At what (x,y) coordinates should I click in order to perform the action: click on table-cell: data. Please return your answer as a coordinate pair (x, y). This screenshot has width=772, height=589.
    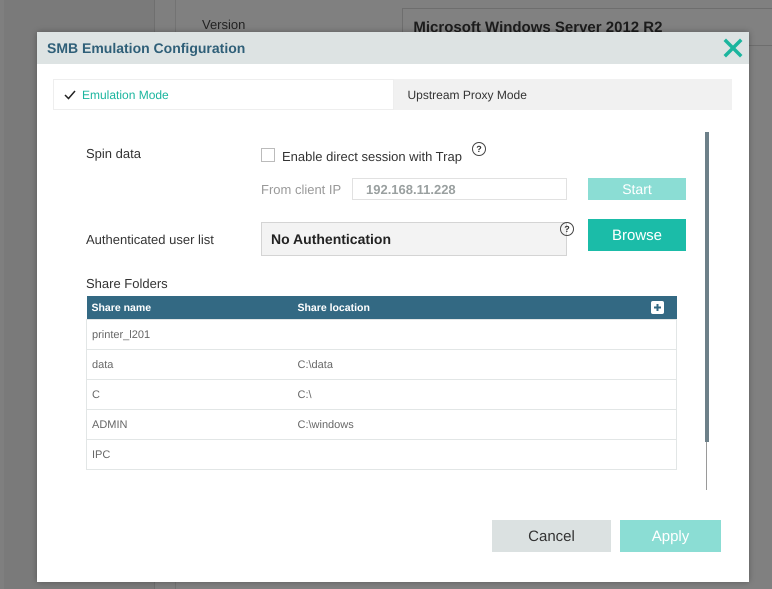
    Looking at the image, I should click on (103, 364).